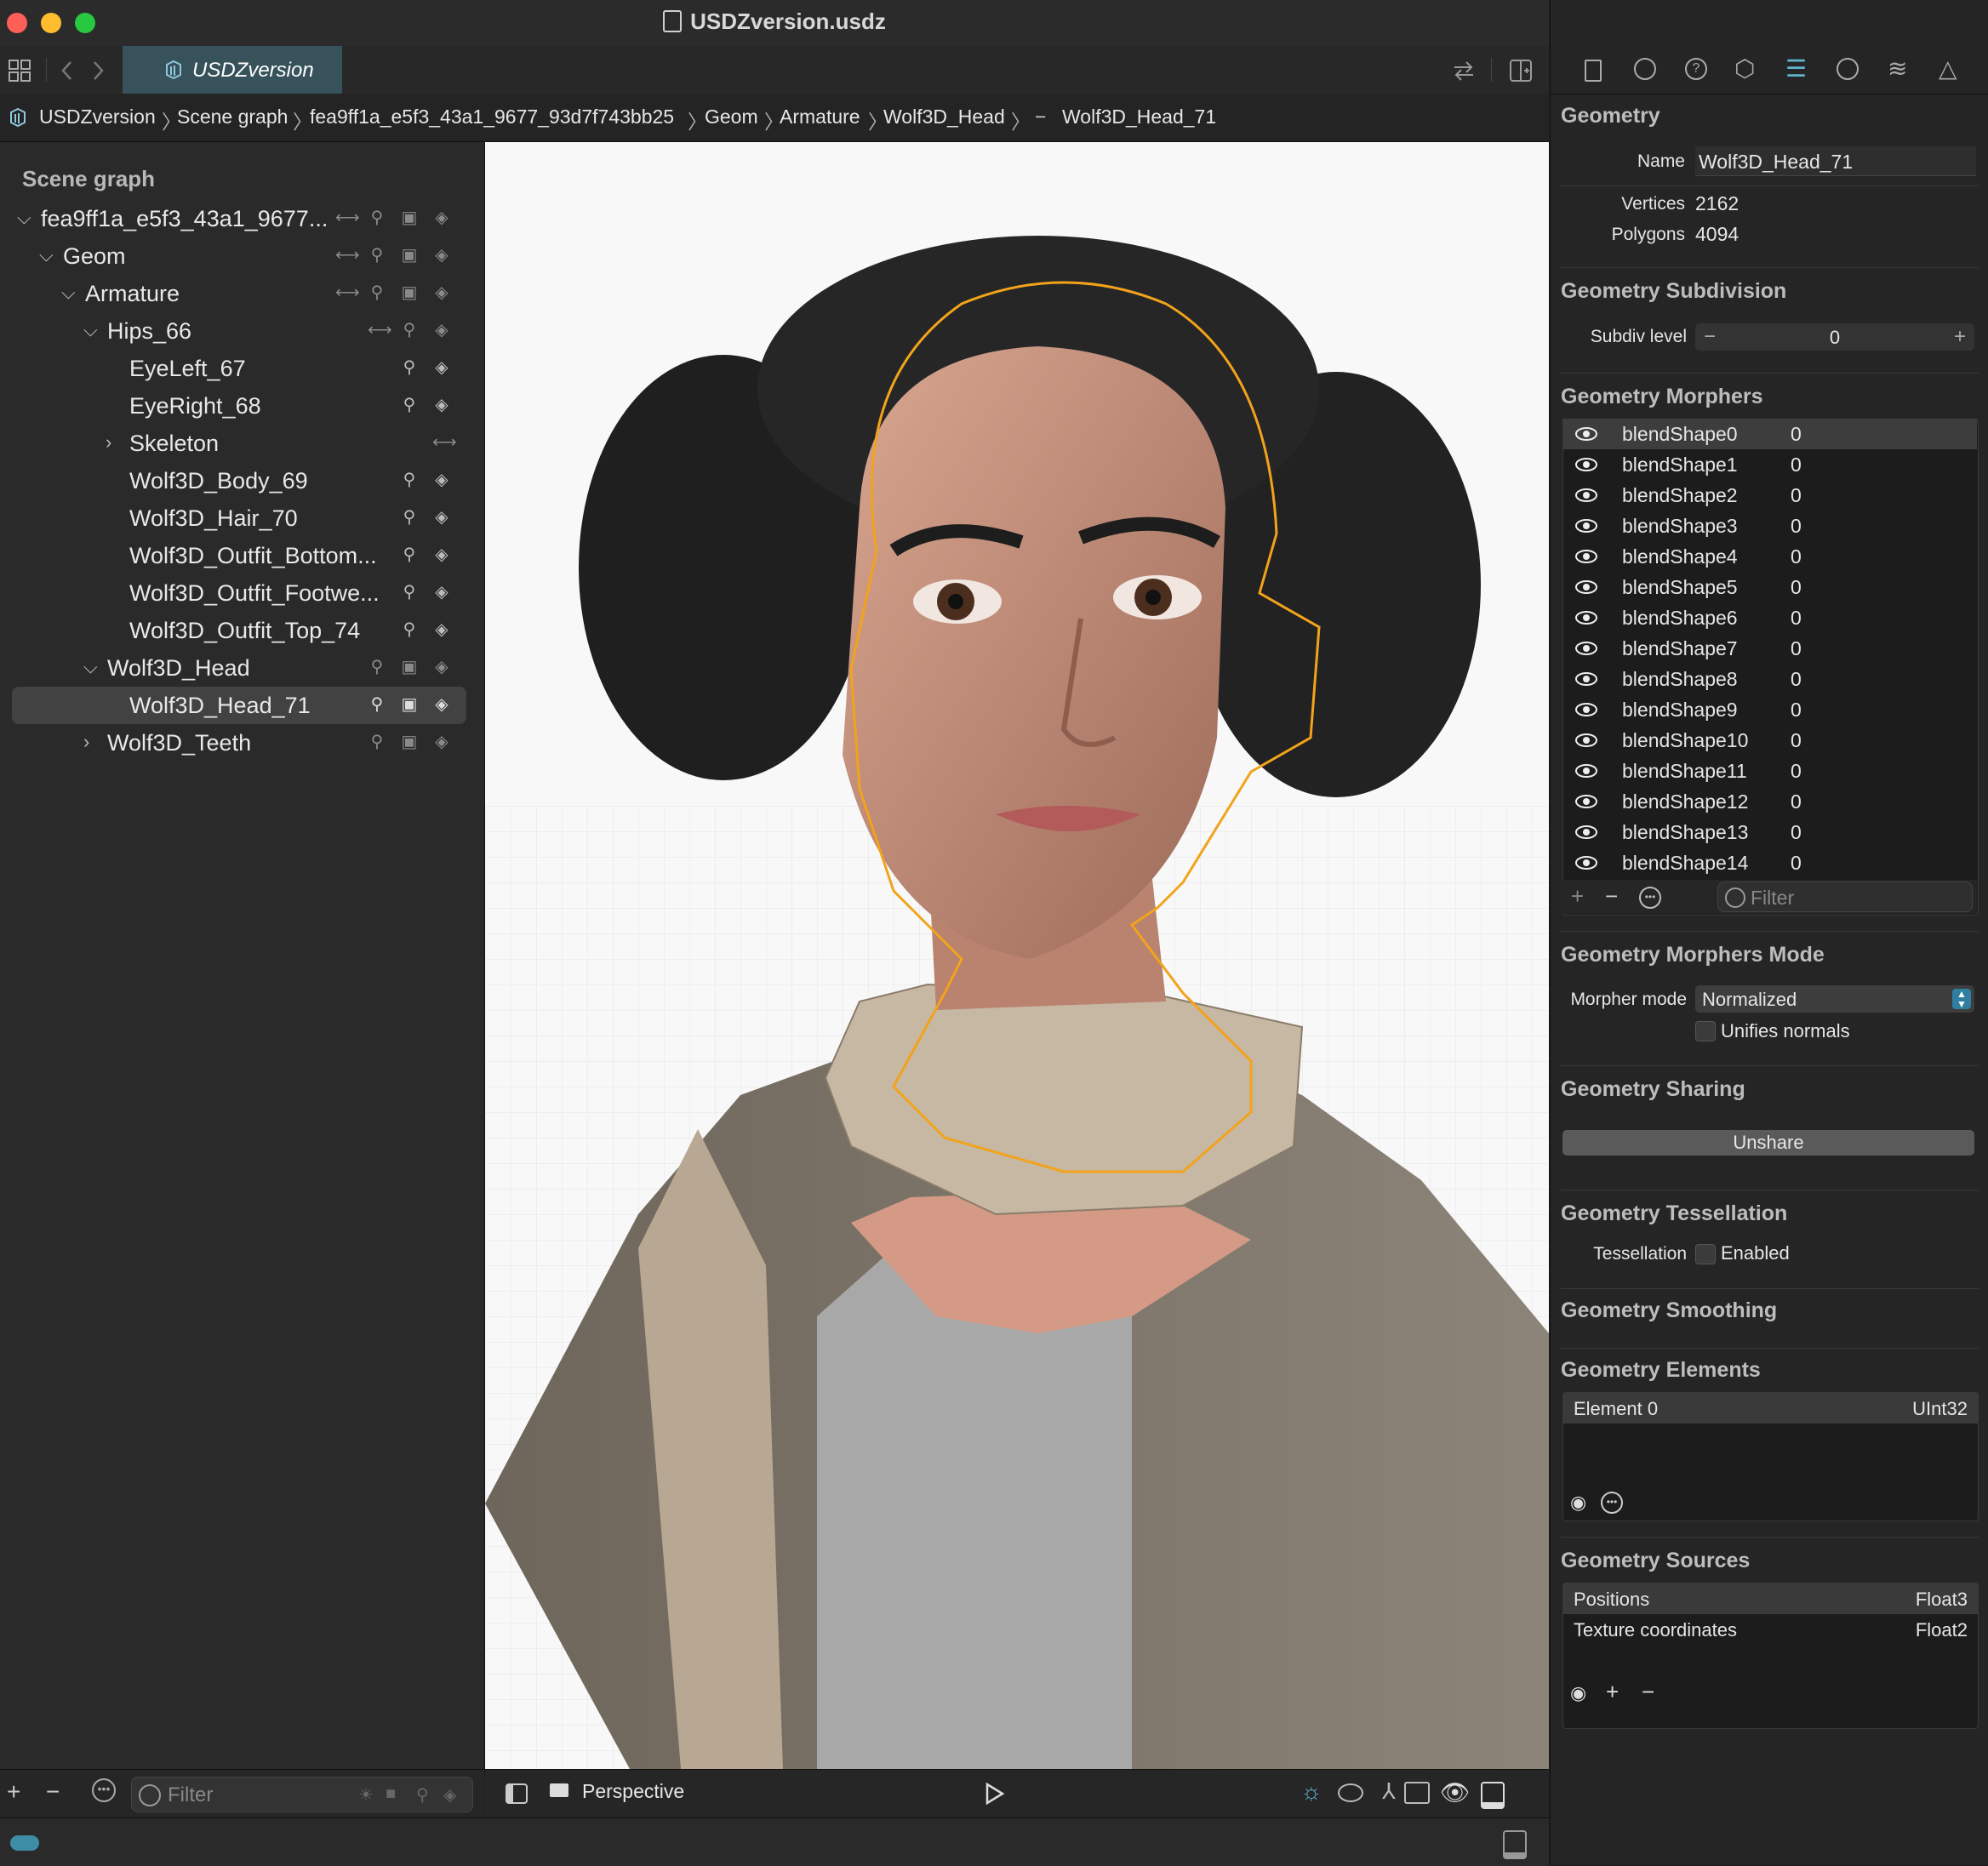 The height and width of the screenshot is (1866, 1988). Describe the element at coordinates (1455, 1792) in the screenshot. I see `visibility-icon: 👁` at that location.